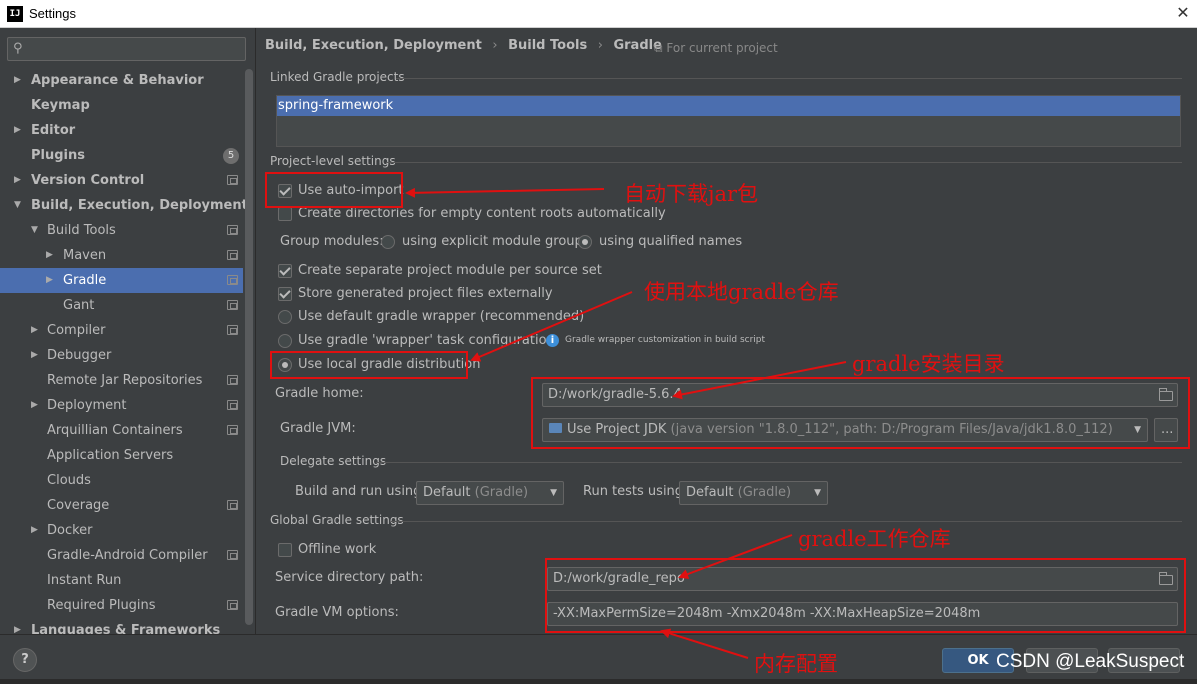  What do you see at coordinates (121, 355) in the screenshot?
I see `sidebar-item-debugger: ▶ Debugger` at bounding box center [121, 355].